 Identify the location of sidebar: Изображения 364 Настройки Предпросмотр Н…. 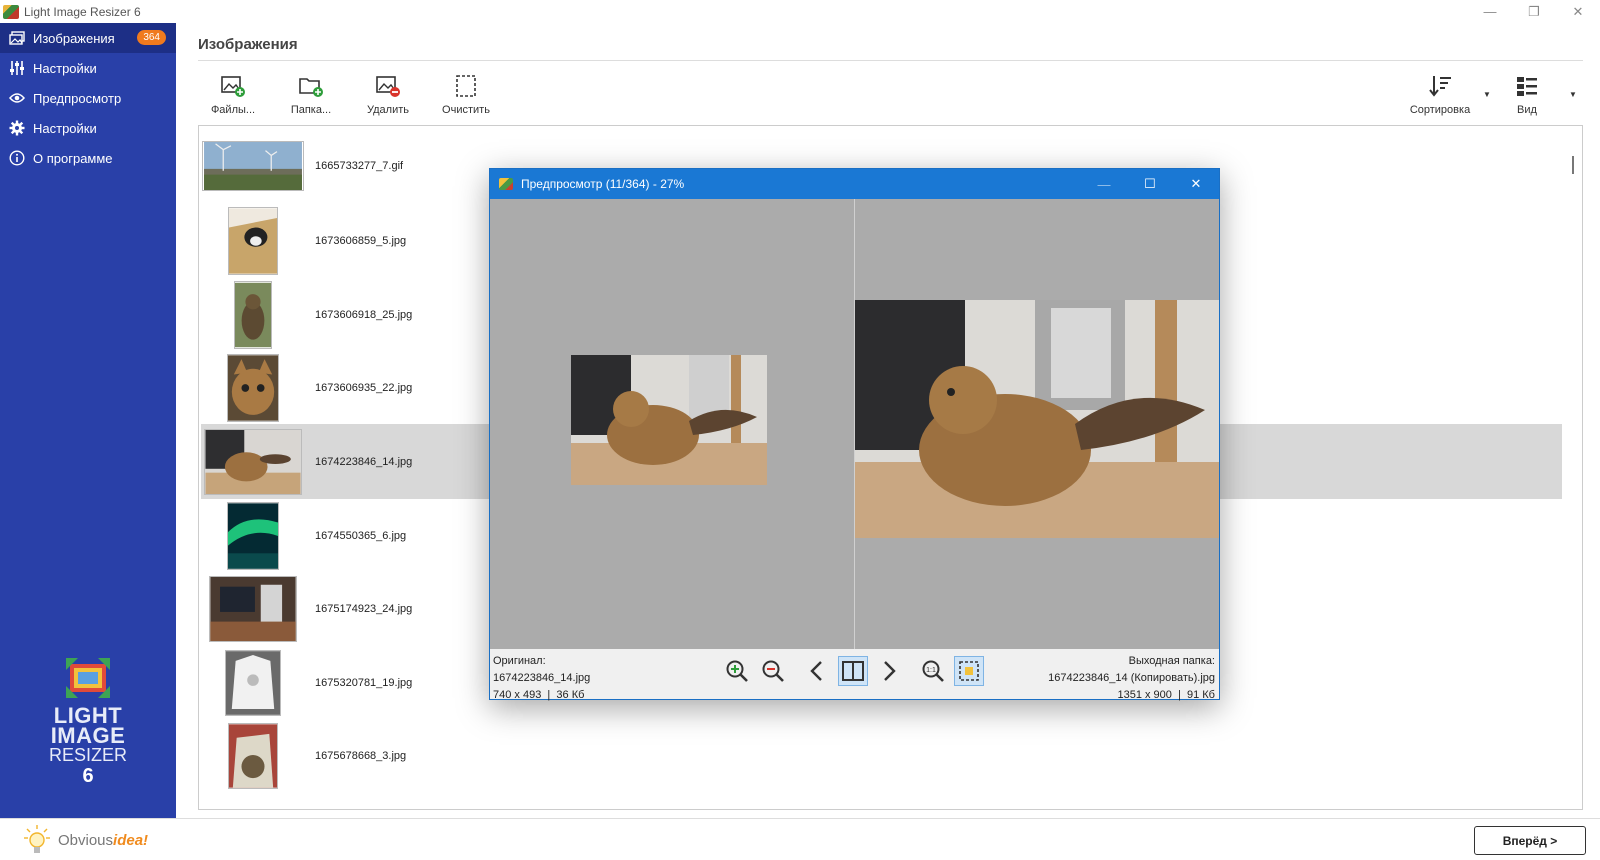
(88, 420).